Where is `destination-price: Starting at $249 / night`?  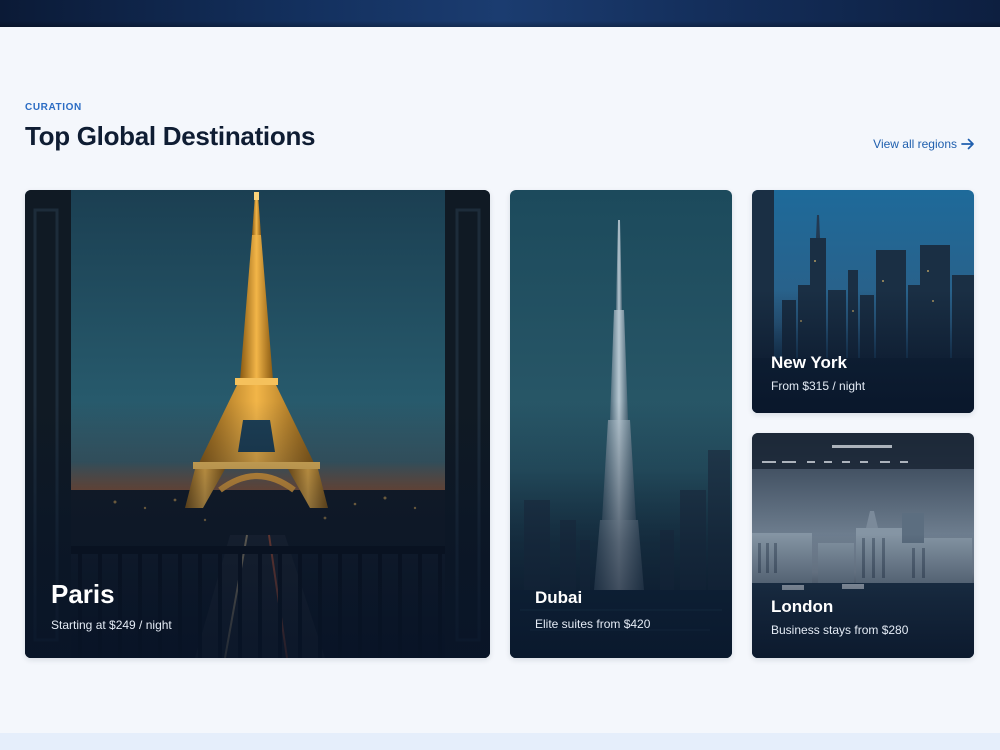 destination-price: Starting at $249 / night is located at coordinates (111, 625).